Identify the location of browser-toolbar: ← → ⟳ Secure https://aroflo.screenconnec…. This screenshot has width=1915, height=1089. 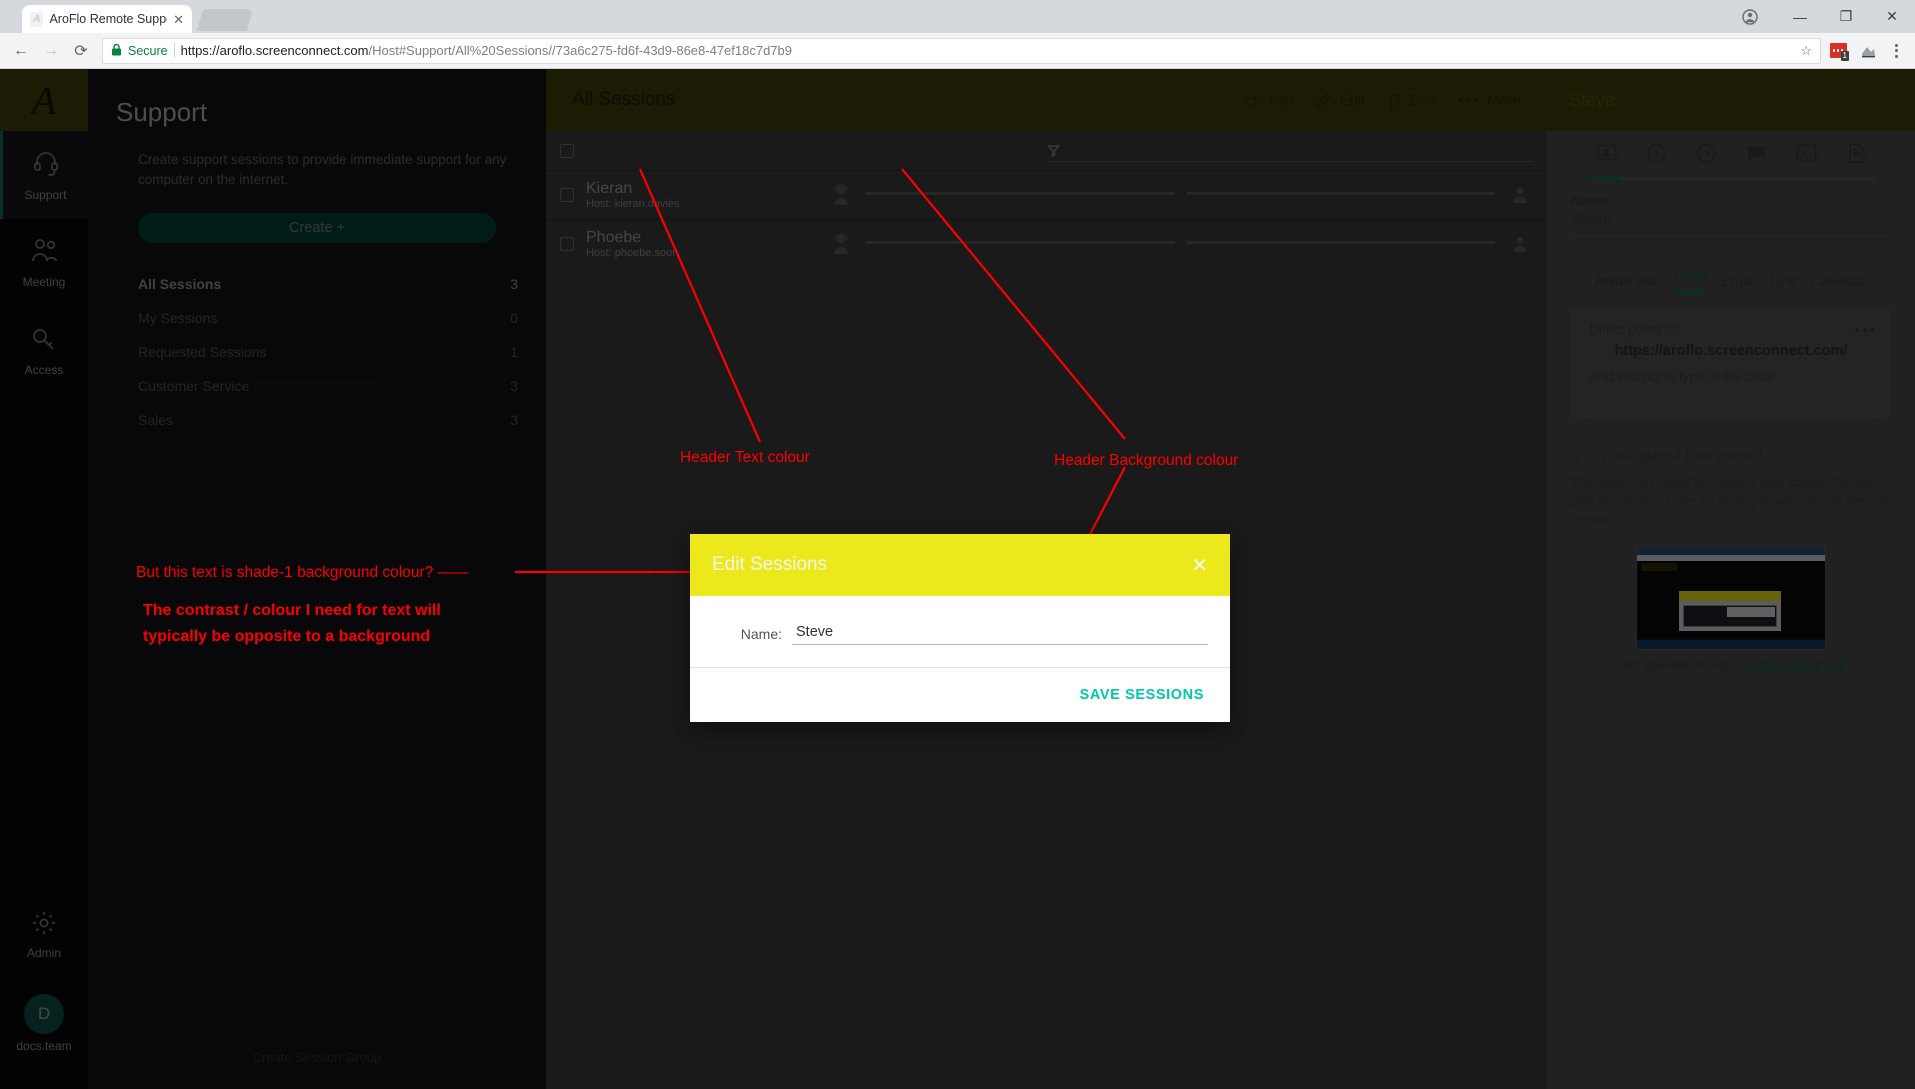
(957, 51).